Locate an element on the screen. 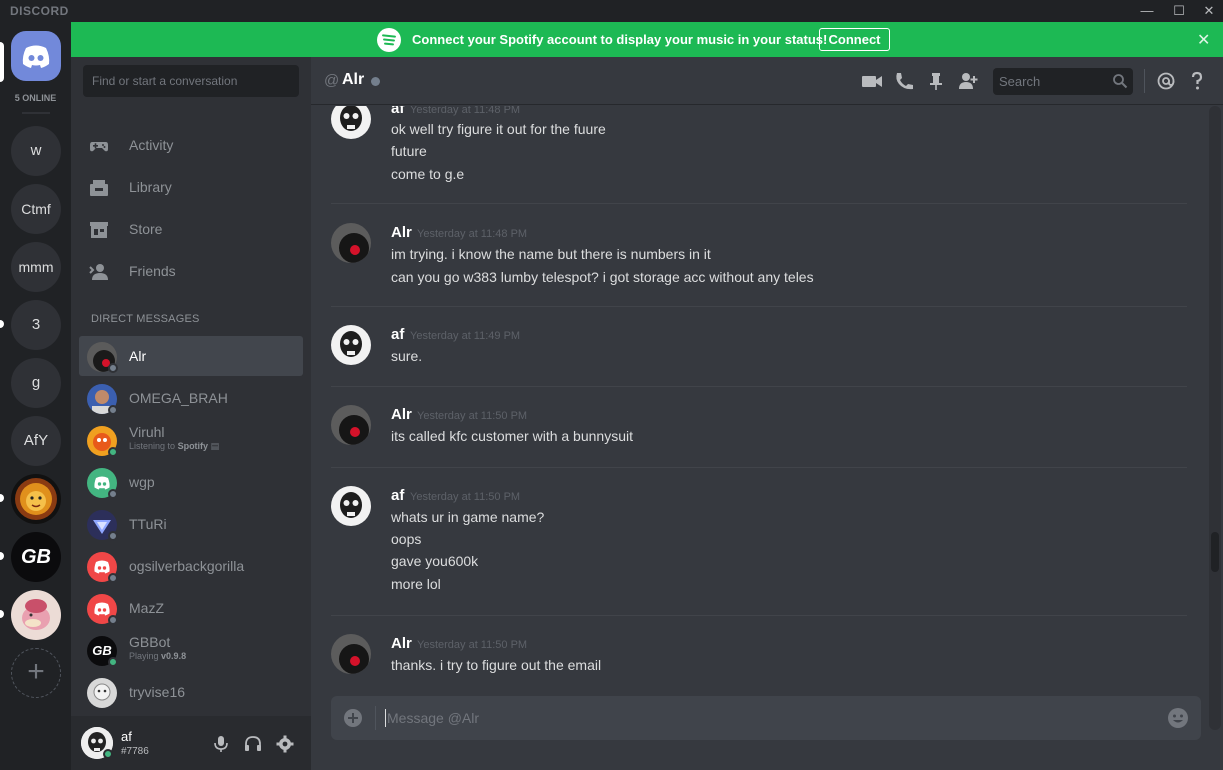 The image size is (1223, 770). spotify-icon is located at coordinates (389, 40).